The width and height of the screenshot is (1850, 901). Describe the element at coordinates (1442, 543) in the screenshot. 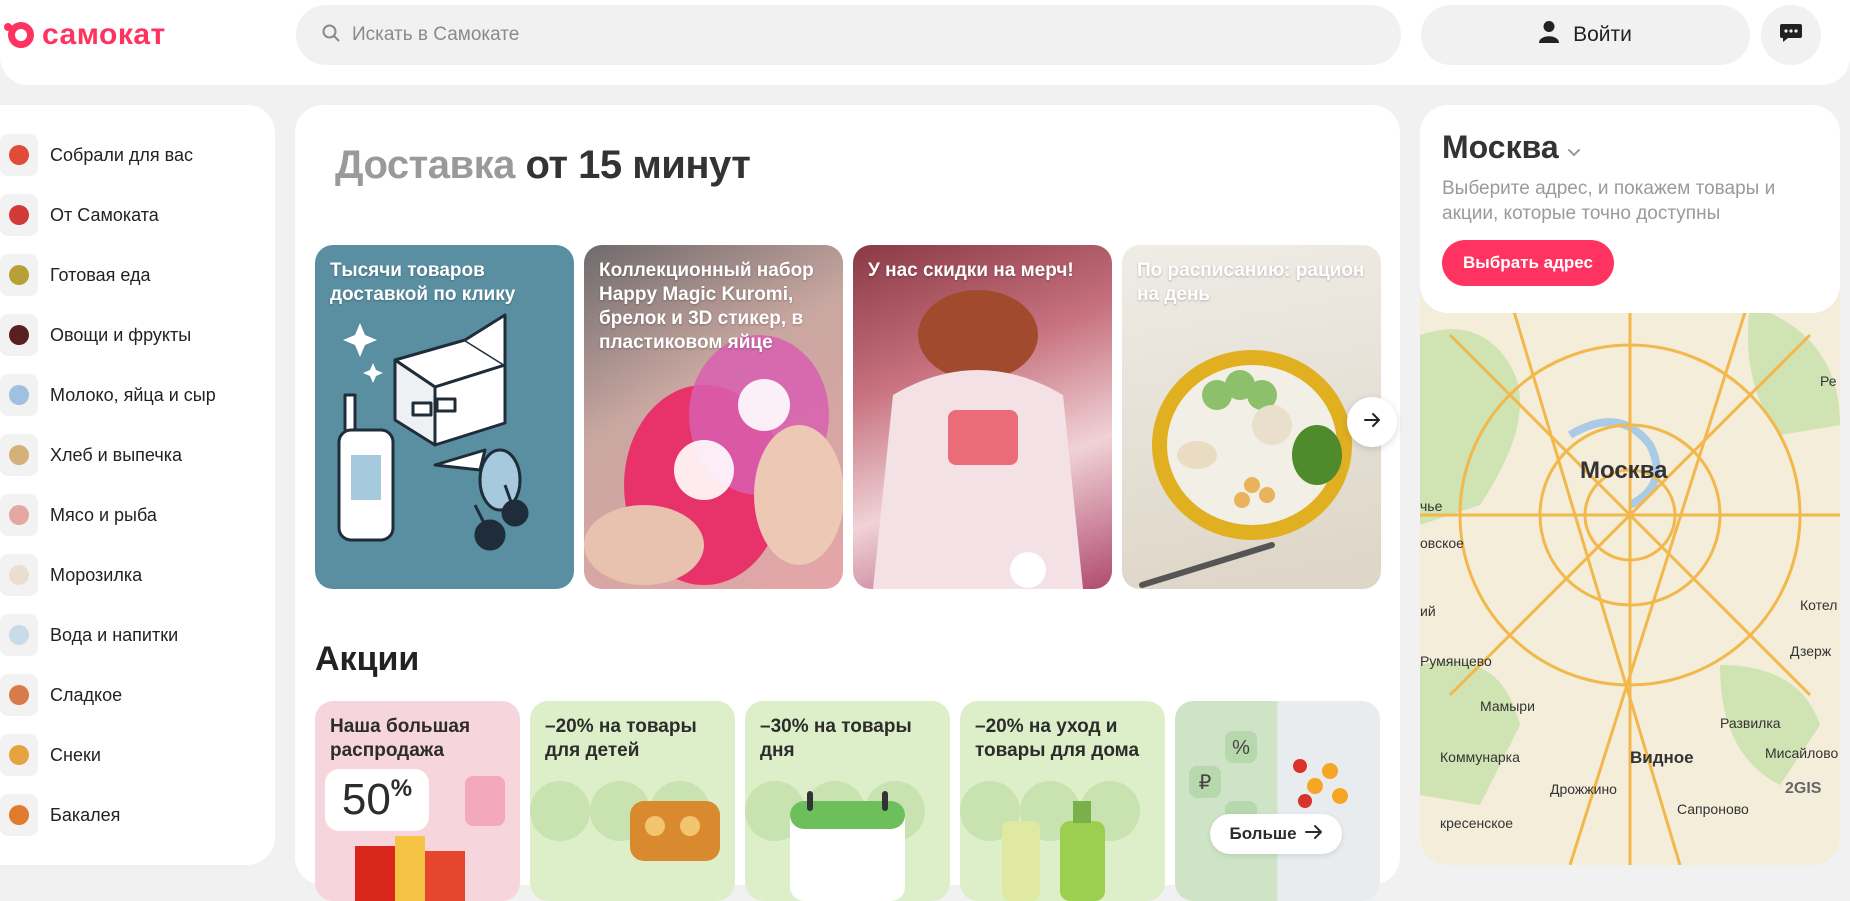

I see `map-label: овское` at that location.